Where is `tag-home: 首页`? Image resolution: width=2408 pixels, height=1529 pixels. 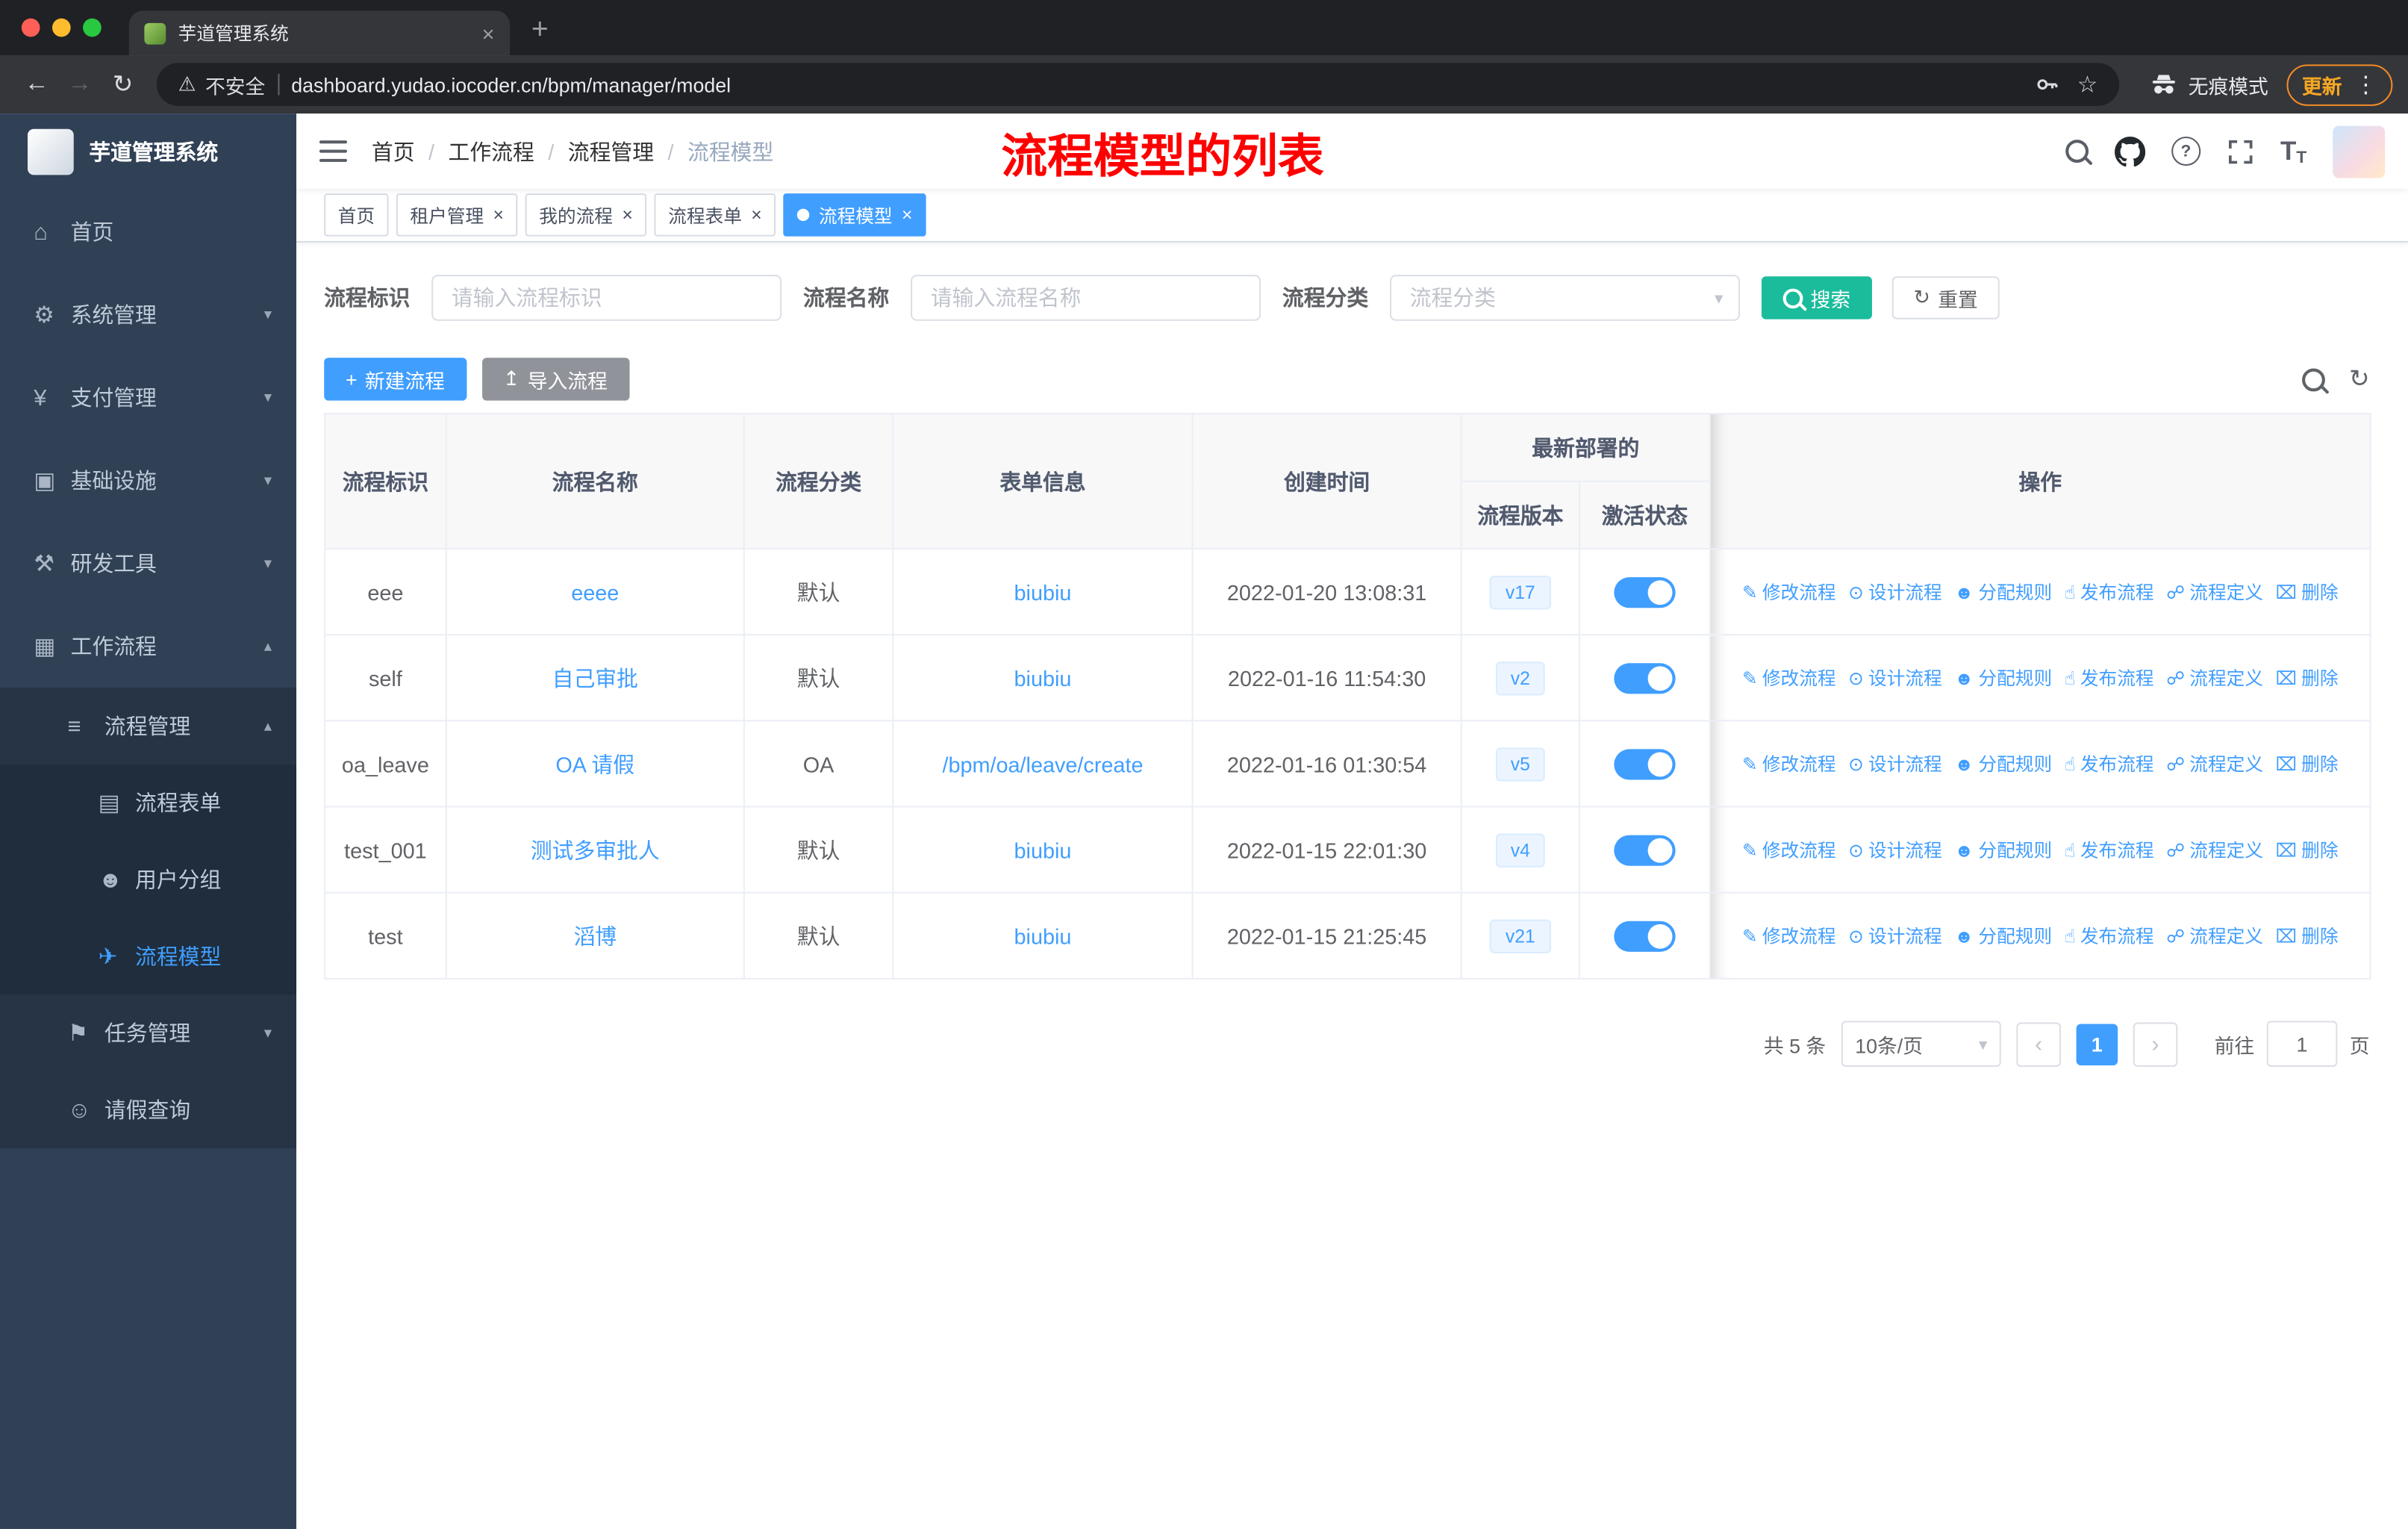 tag-home: 首页 is located at coordinates (356, 215).